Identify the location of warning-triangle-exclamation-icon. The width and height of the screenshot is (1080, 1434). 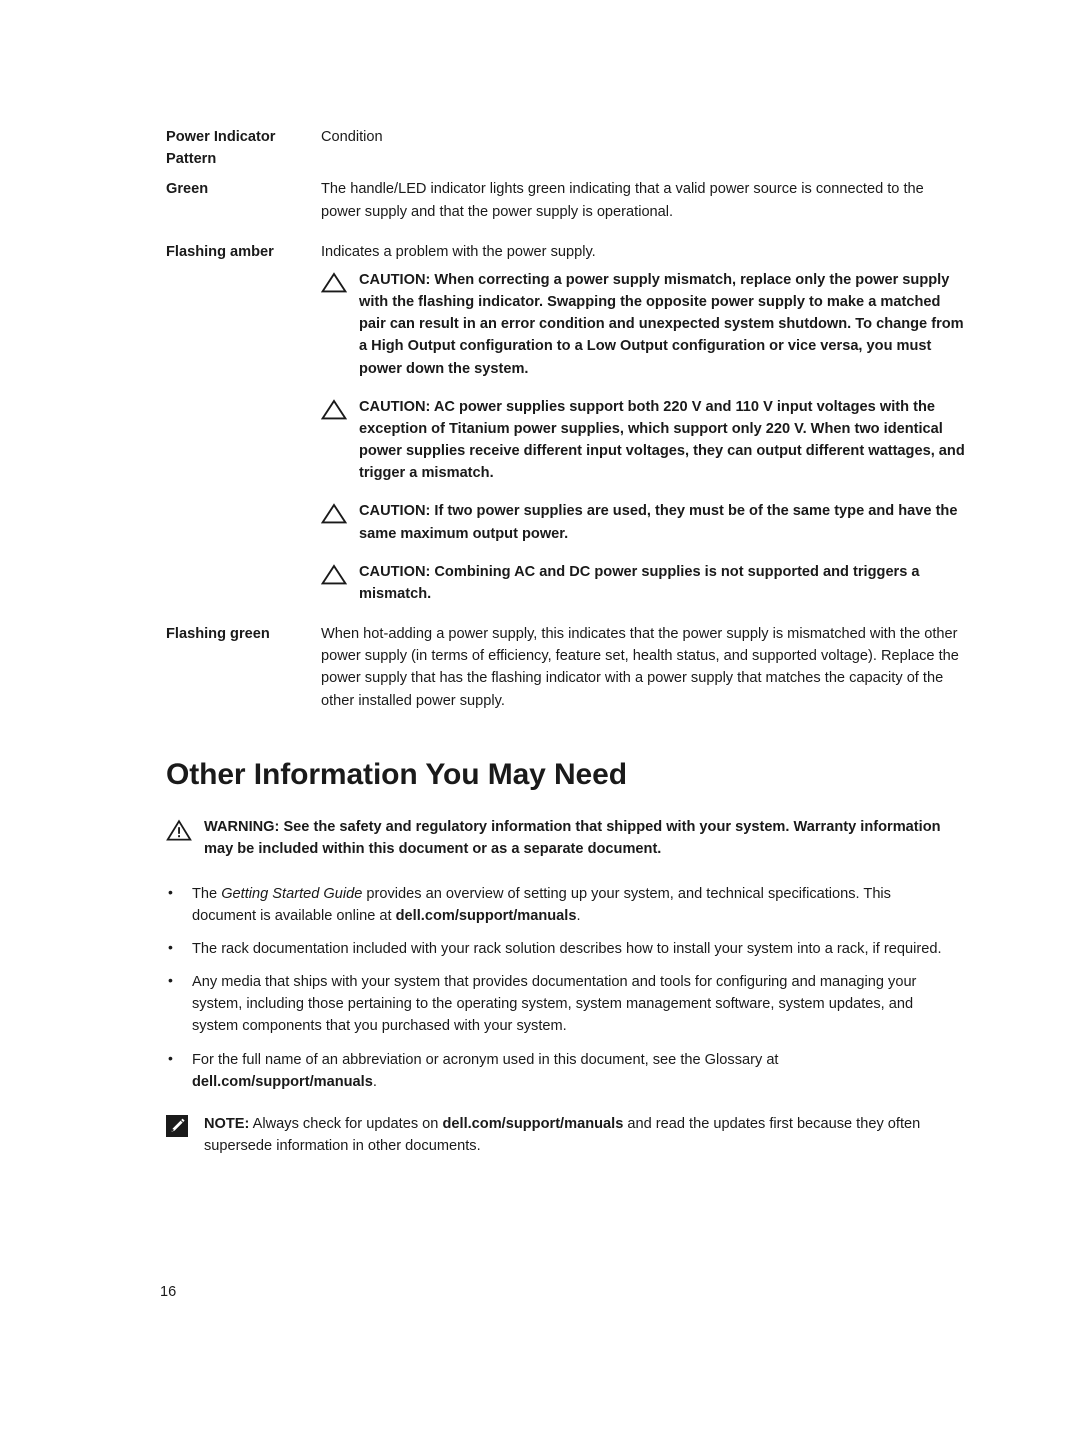
(179, 829).